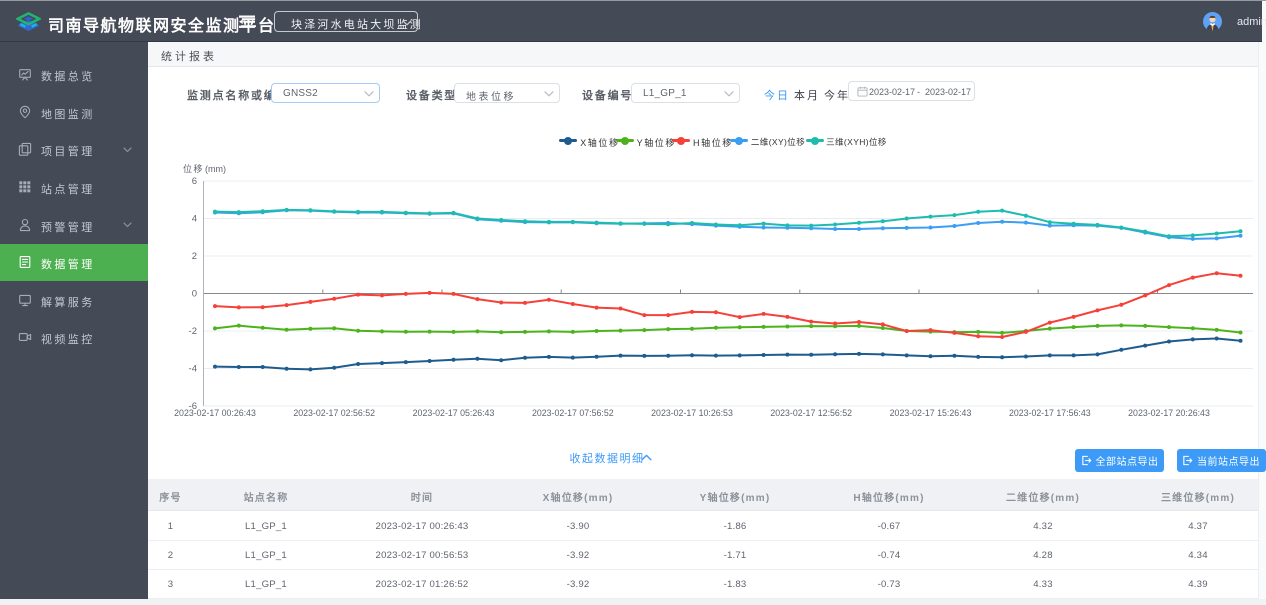  I want to click on svg-text: 4, so click(194, 219).